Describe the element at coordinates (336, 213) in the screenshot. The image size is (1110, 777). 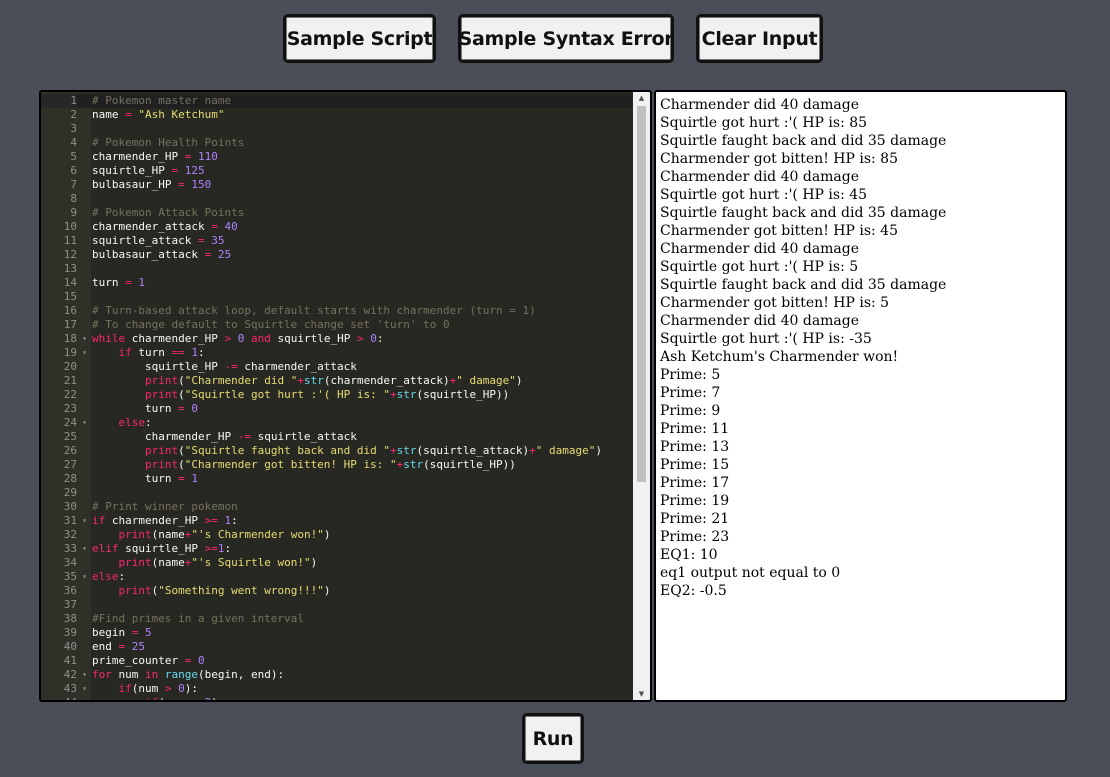
I see `code-line: 9 # Pokemon Attack Points` at that location.